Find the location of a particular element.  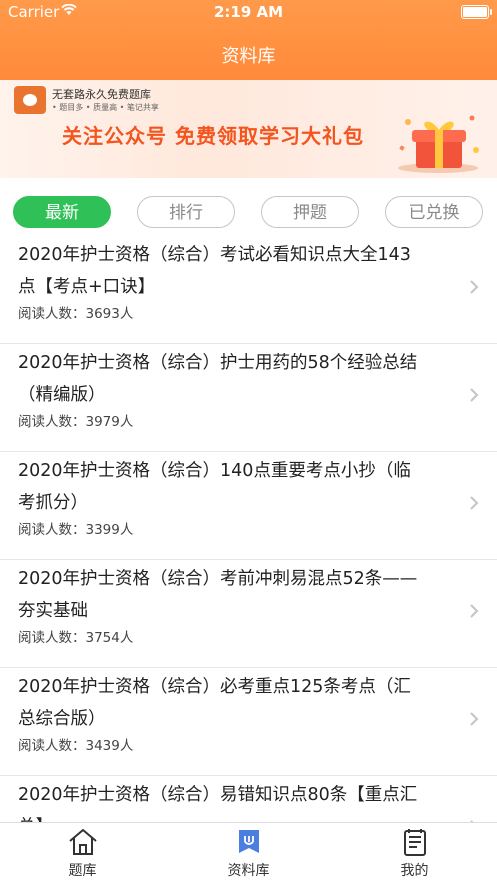

item-title: 2020年护士资格（综合）必考重点125条考点（汇 总综合版） is located at coordinates (214, 703).